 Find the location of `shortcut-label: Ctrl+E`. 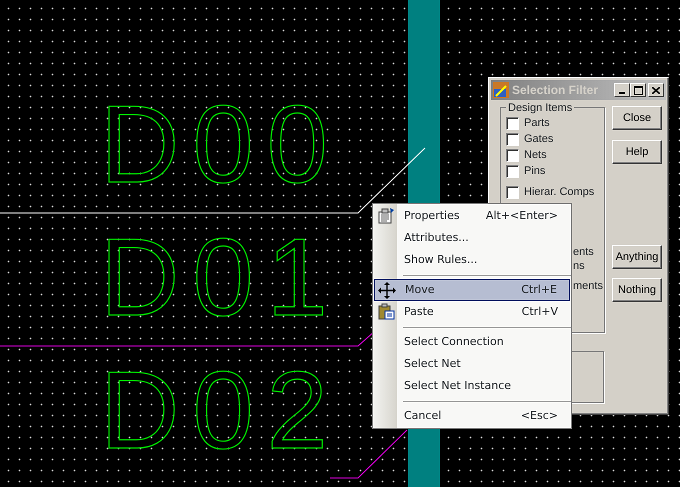

shortcut-label: Ctrl+E is located at coordinates (539, 290).